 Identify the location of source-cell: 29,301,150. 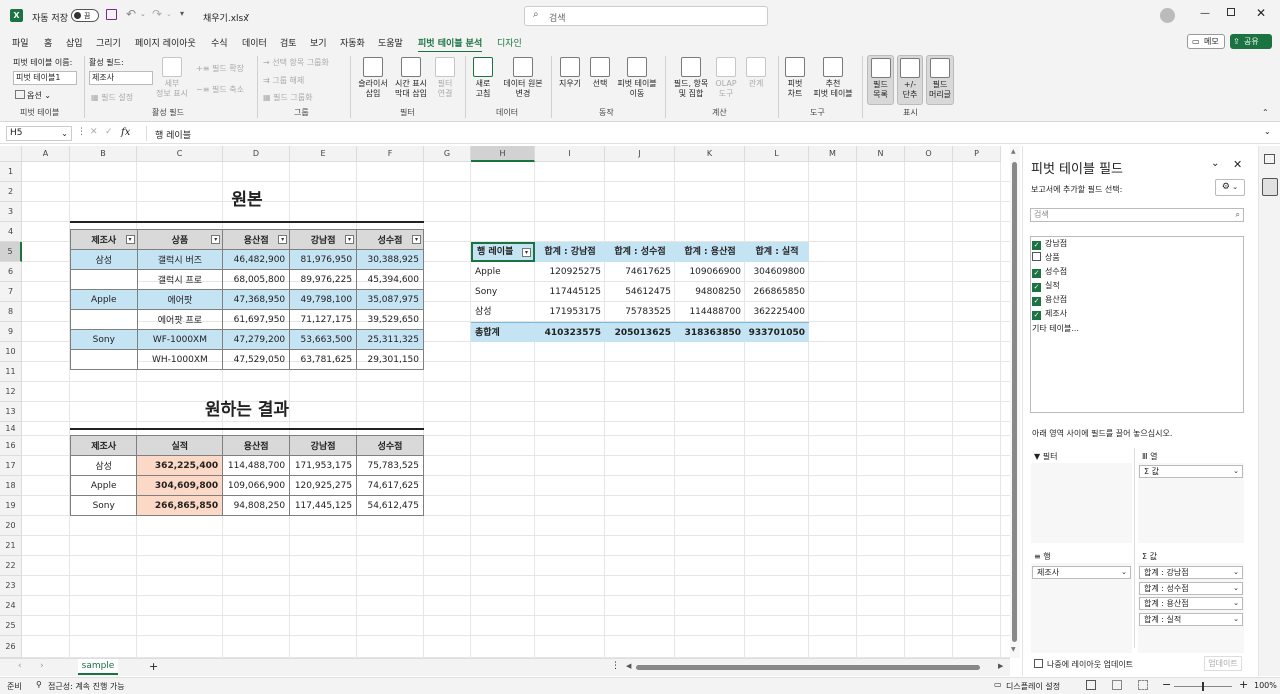
(390, 359).